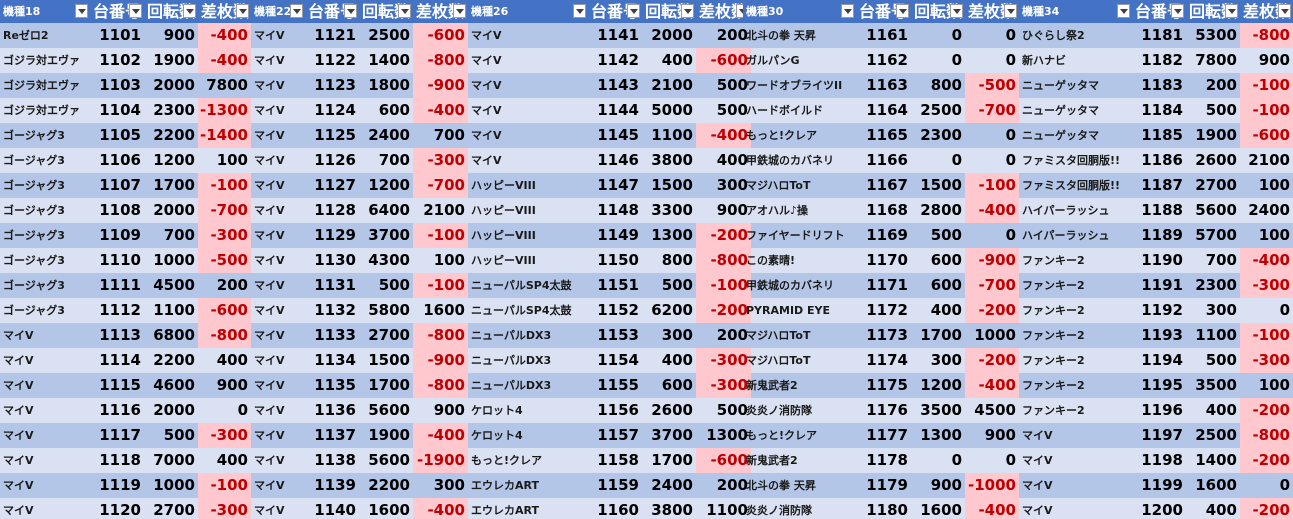  I want to click on cell-model: もっと!クレア, so click(528, 460).